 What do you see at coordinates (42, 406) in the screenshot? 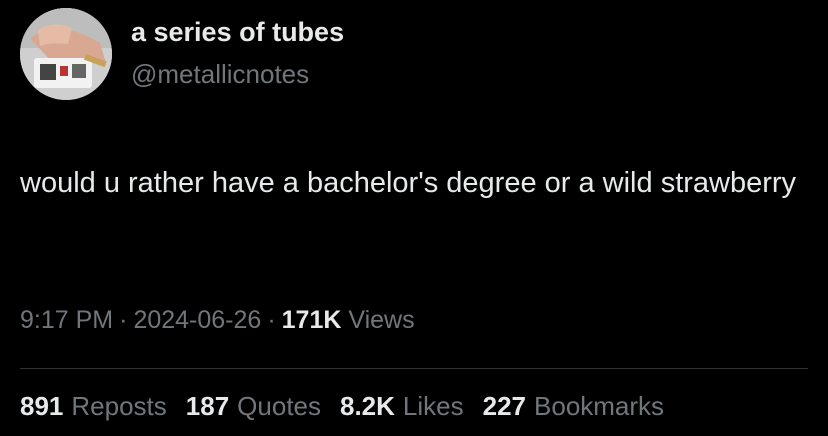
I see `reposts-count: 891` at bounding box center [42, 406].